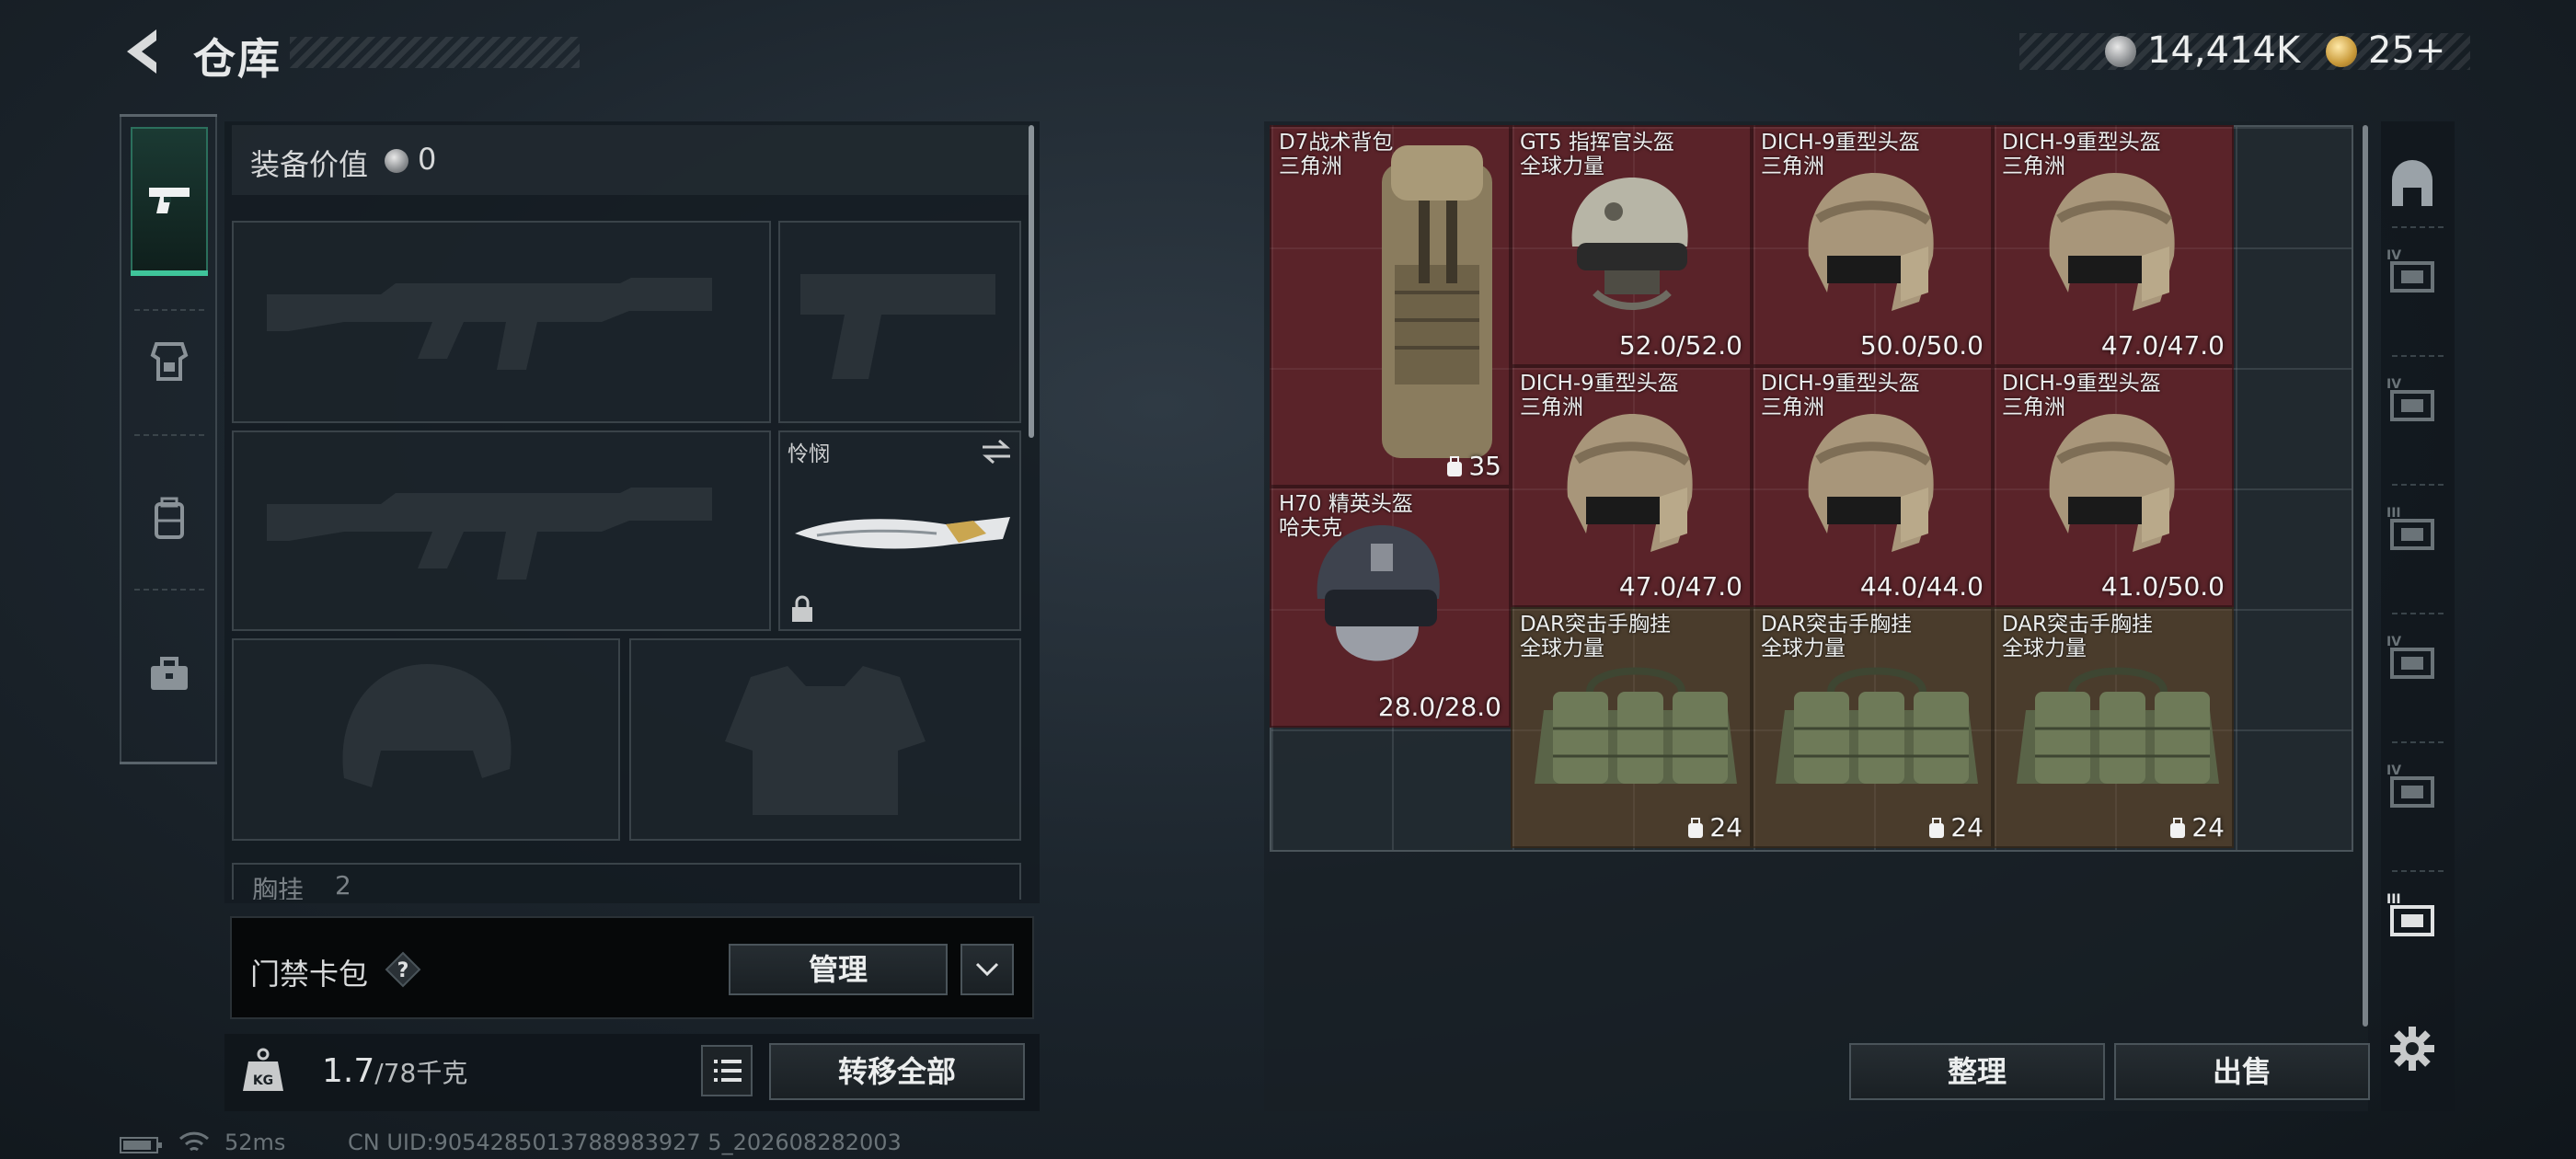 This screenshot has width=2576, height=1159. What do you see at coordinates (2412, 658) in the screenshot?
I see `stash-page-4: IV` at bounding box center [2412, 658].